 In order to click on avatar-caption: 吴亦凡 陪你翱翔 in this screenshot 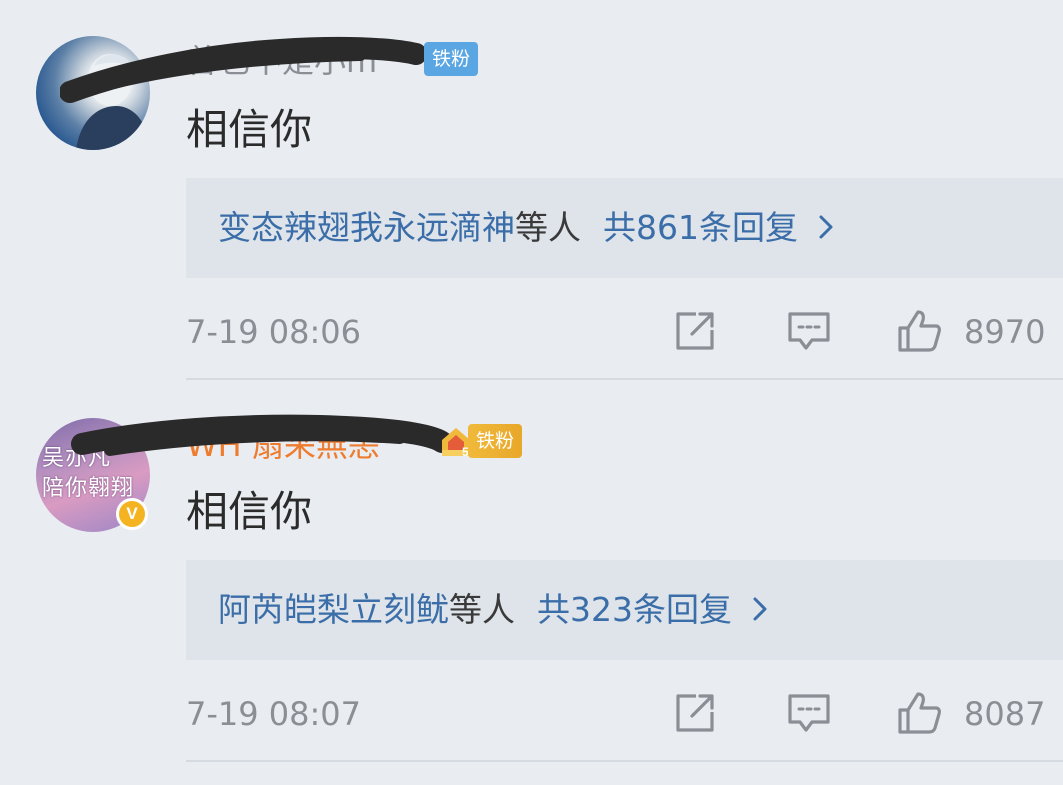, I will do `click(88, 473)`.